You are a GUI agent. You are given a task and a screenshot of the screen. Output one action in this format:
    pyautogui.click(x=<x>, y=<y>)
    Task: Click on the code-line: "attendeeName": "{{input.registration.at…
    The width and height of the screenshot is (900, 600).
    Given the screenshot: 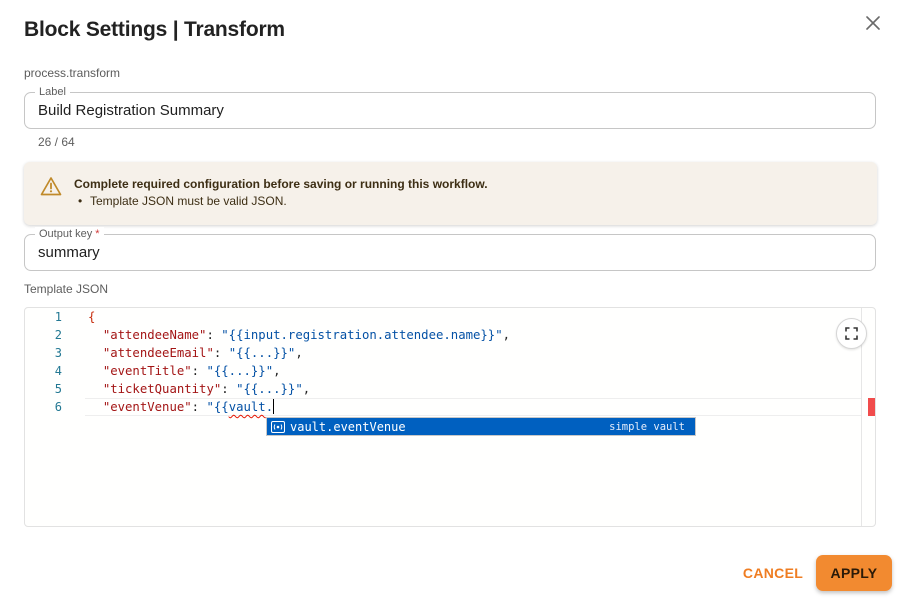 What is the action you would take?
    pyautogui.click(x=299, y=335)
    